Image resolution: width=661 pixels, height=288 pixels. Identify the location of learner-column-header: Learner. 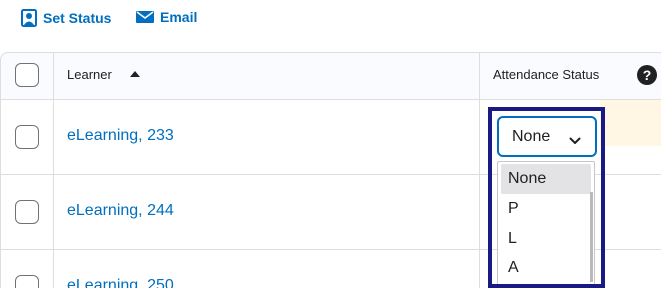
(89, 74).